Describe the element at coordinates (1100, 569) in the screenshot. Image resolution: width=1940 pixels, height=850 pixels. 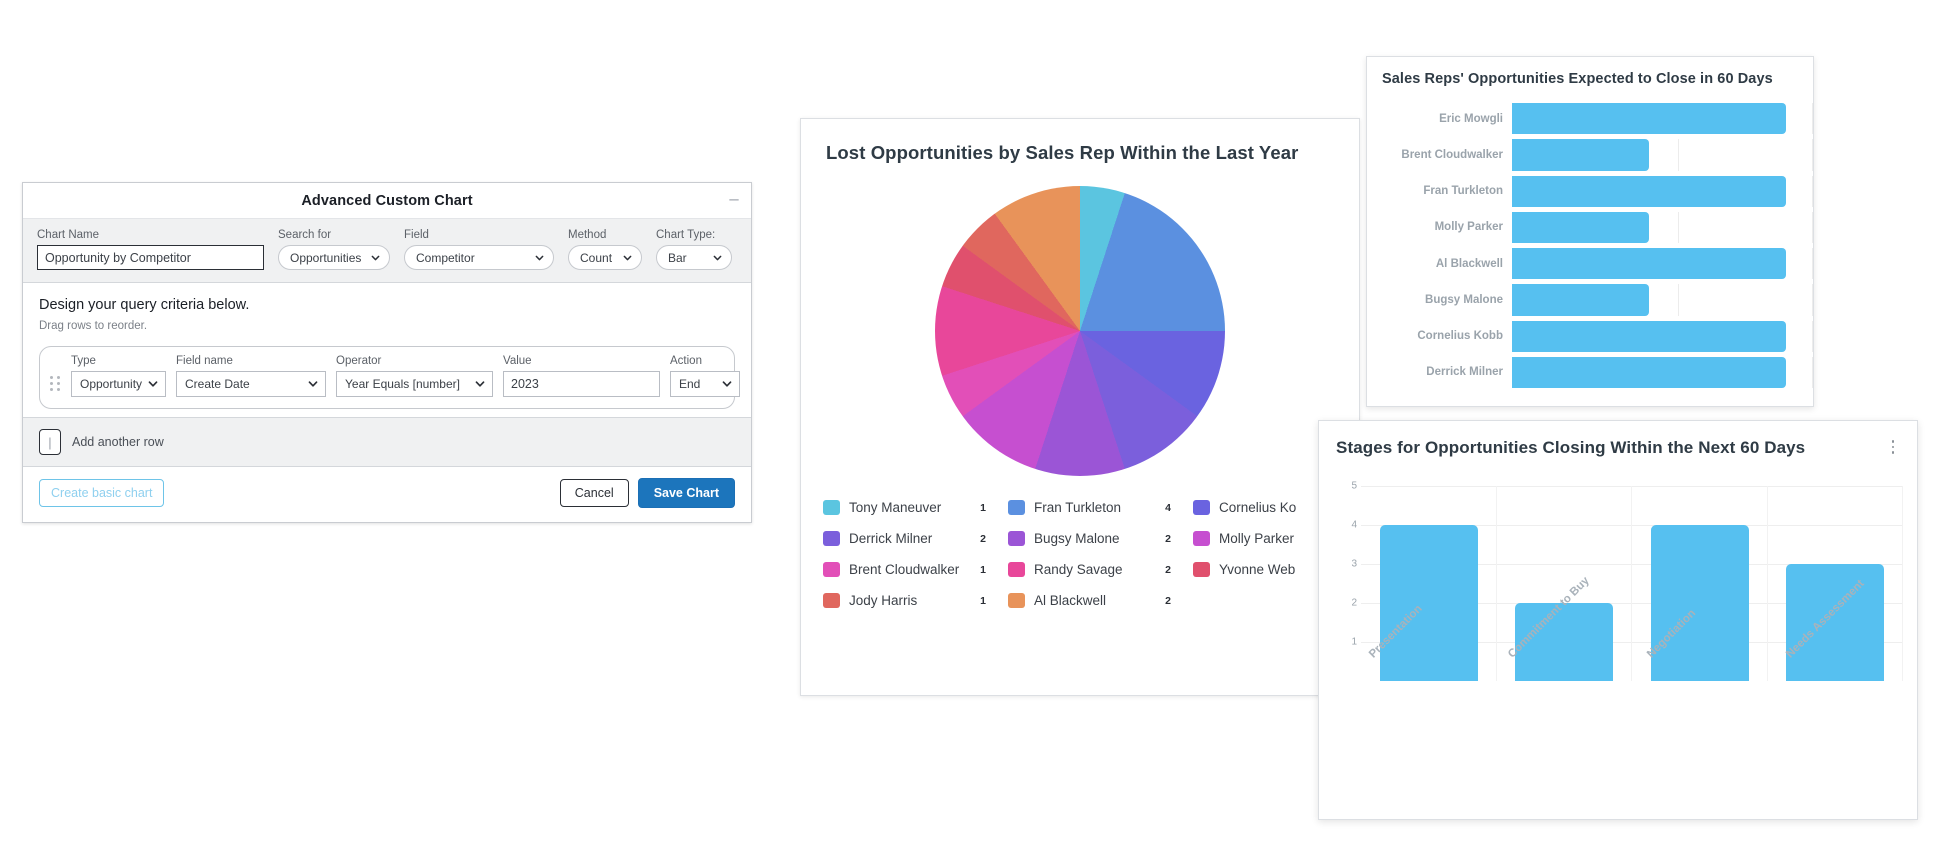
I see `pie-legend-item: Randy Savage 2` at that location.